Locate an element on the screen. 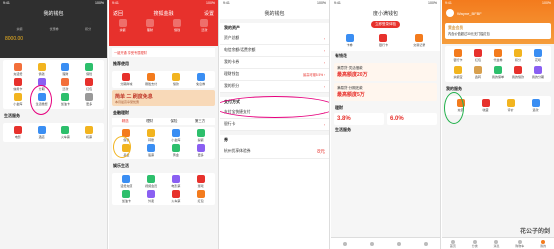 The image size is (554, 249). tab-3: 购物车 is located at coordinates (519, 243).